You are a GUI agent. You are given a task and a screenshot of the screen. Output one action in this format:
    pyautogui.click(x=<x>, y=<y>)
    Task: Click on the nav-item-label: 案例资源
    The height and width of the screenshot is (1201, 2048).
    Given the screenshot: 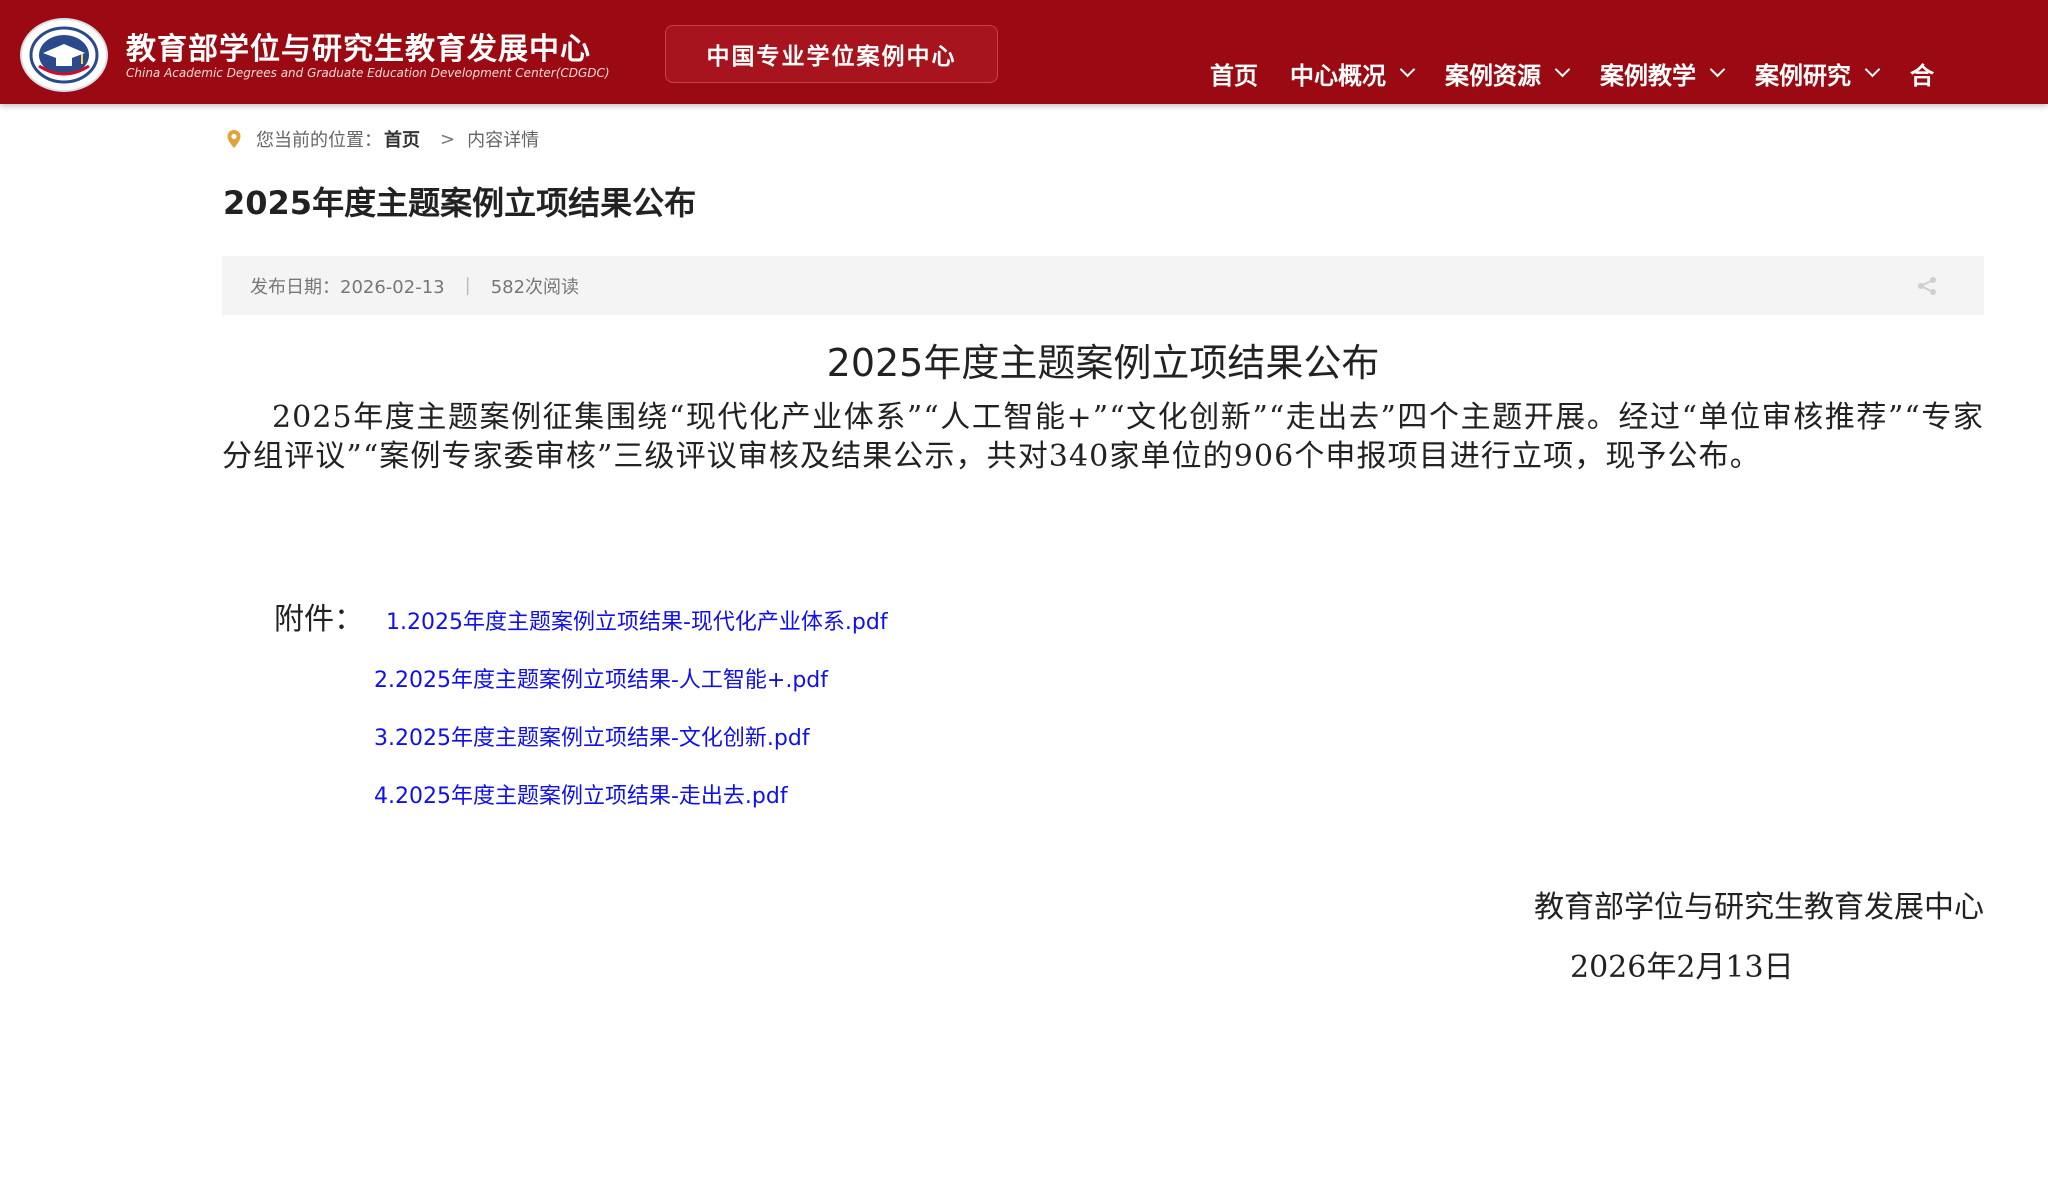 What is the action you would take?
    pyautogui.click(x=1493, y=76)
    